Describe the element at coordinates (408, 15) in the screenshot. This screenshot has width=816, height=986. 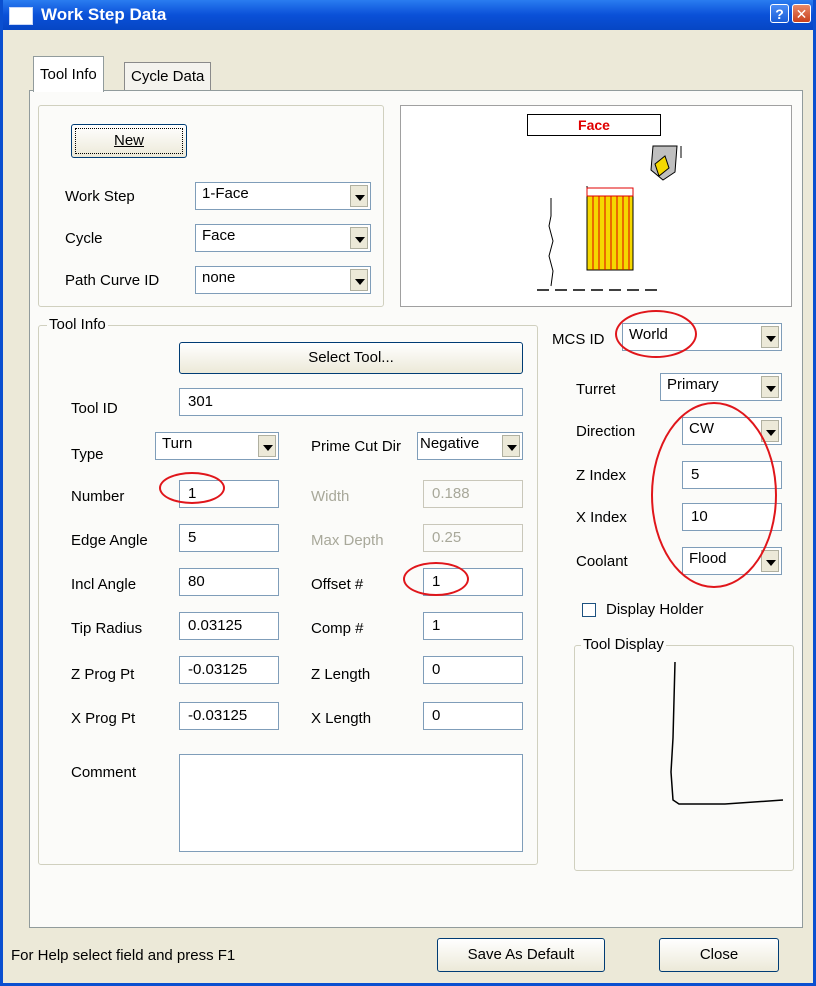
I see `title-bar: Work Step Data ? ✕` at that location.